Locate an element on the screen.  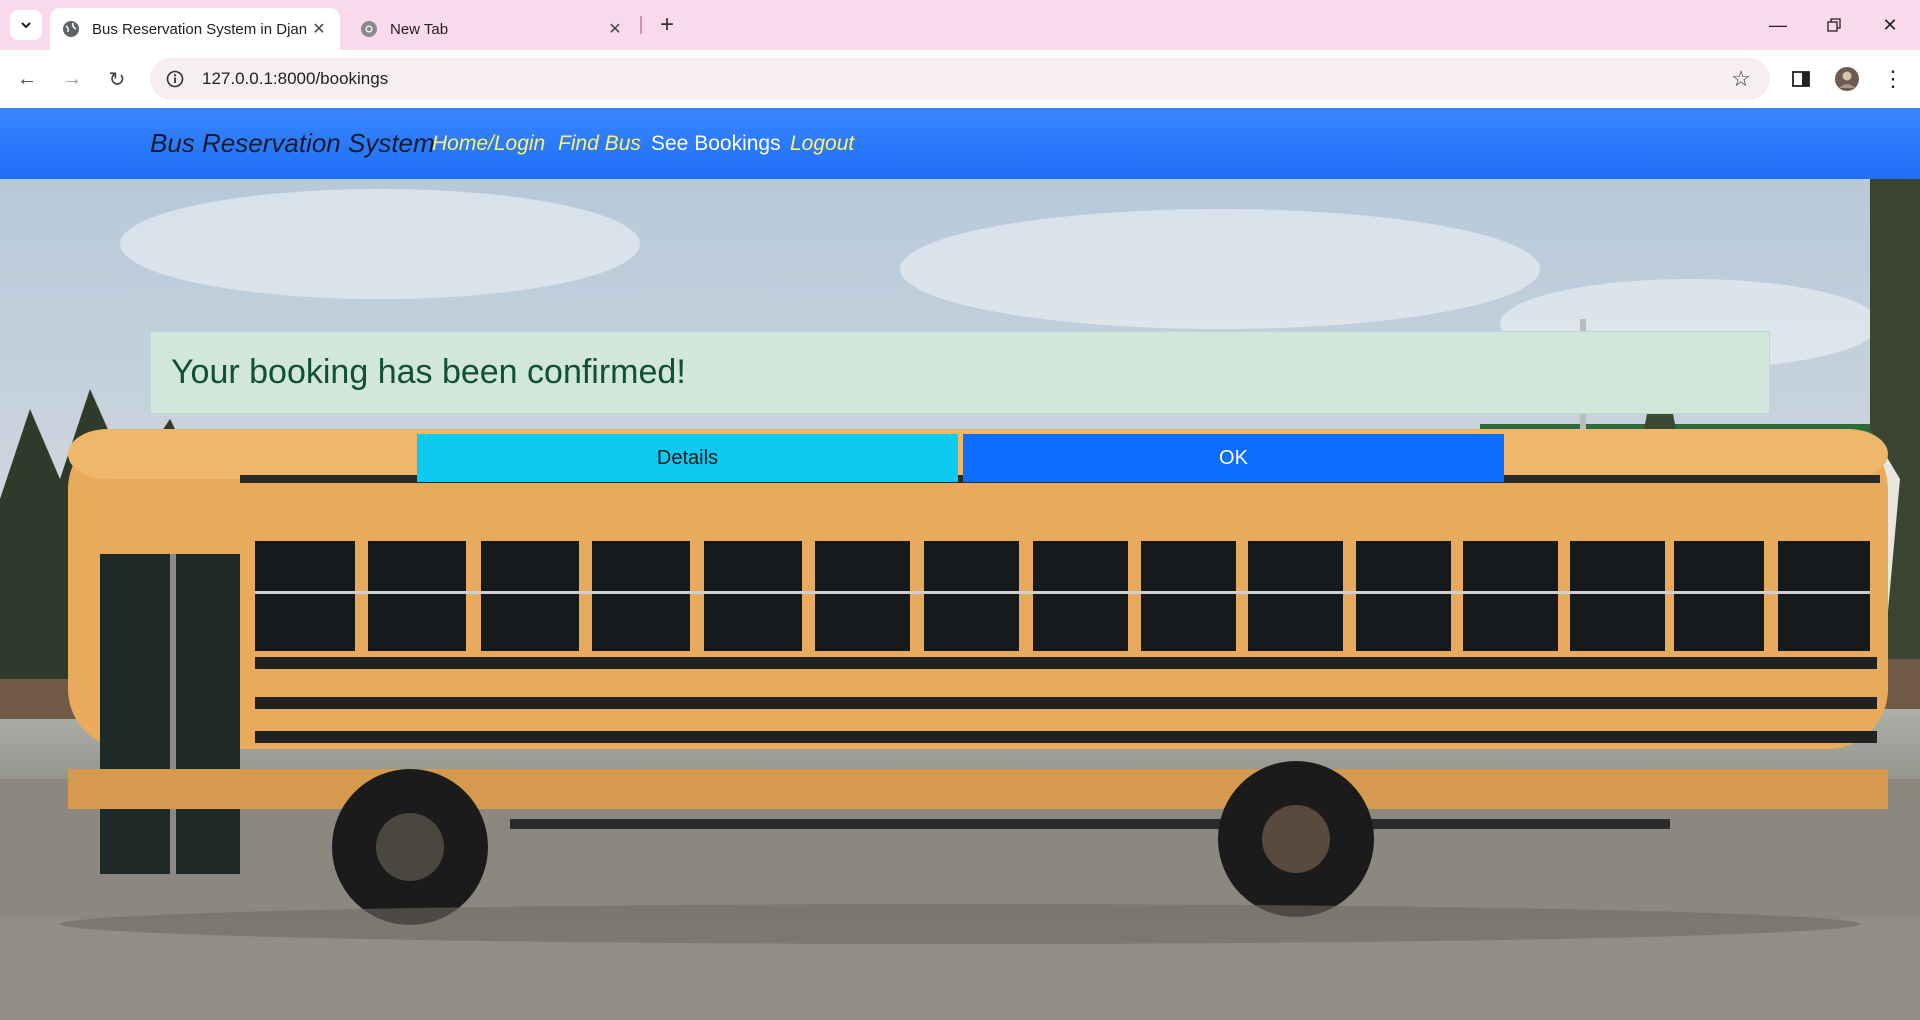
nav-link-logout: Logout is located at coordinates (822, 144).